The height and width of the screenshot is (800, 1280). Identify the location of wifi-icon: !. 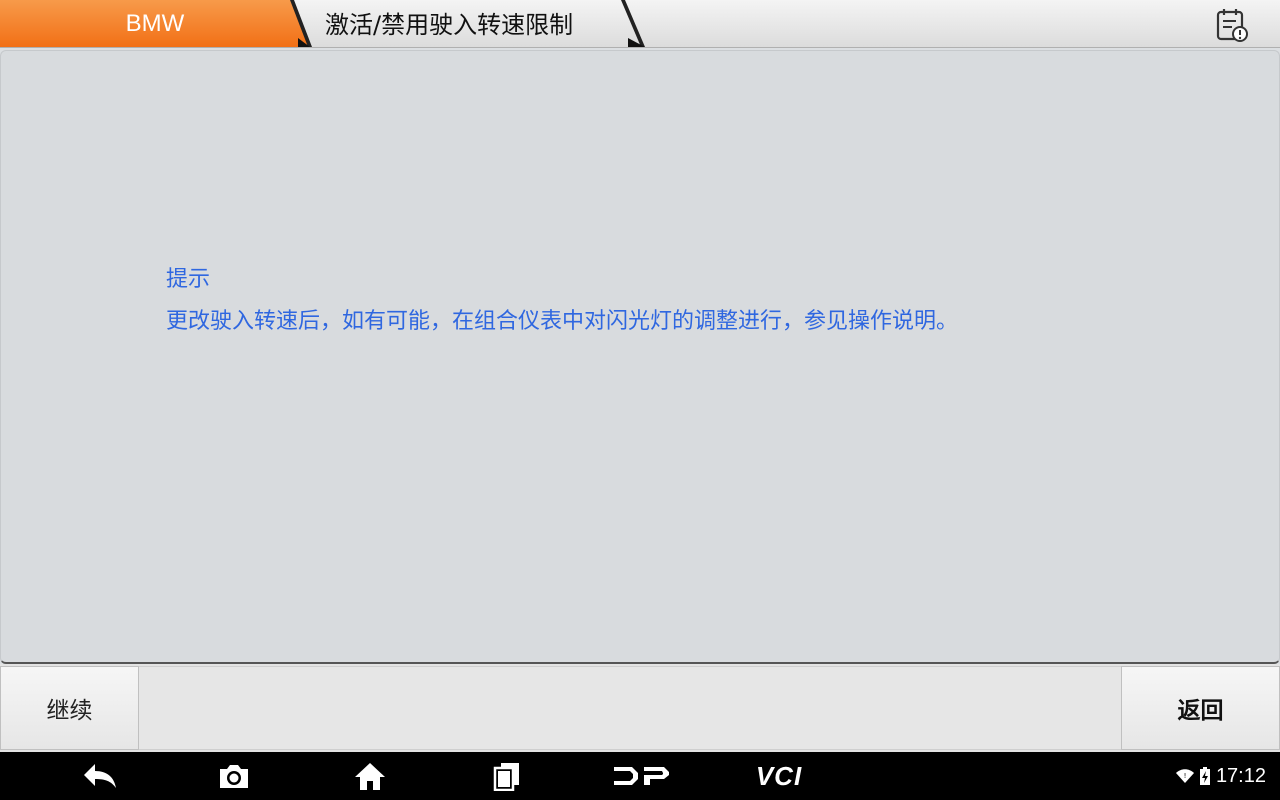
(1184, 776).